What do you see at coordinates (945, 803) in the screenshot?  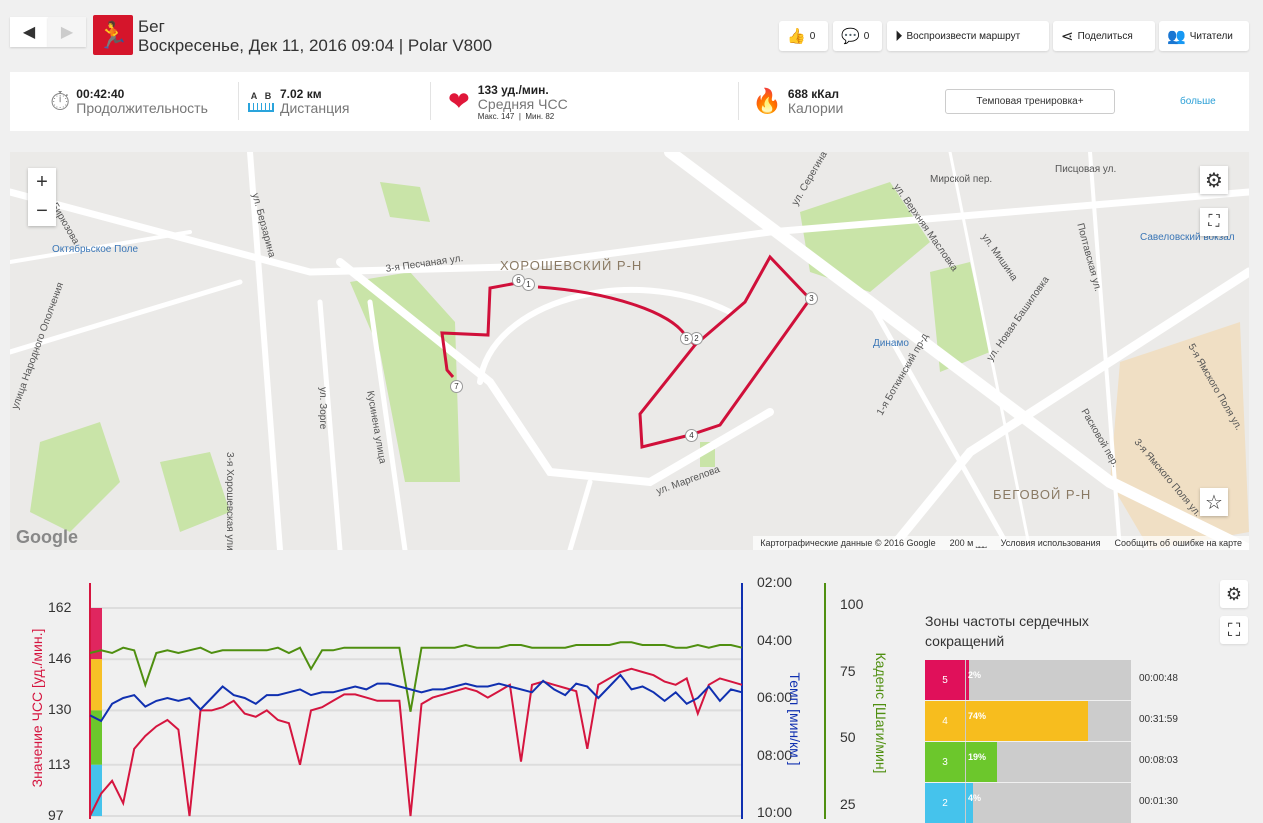 I see `zone-number: 2` at bounding box center [945, 803].